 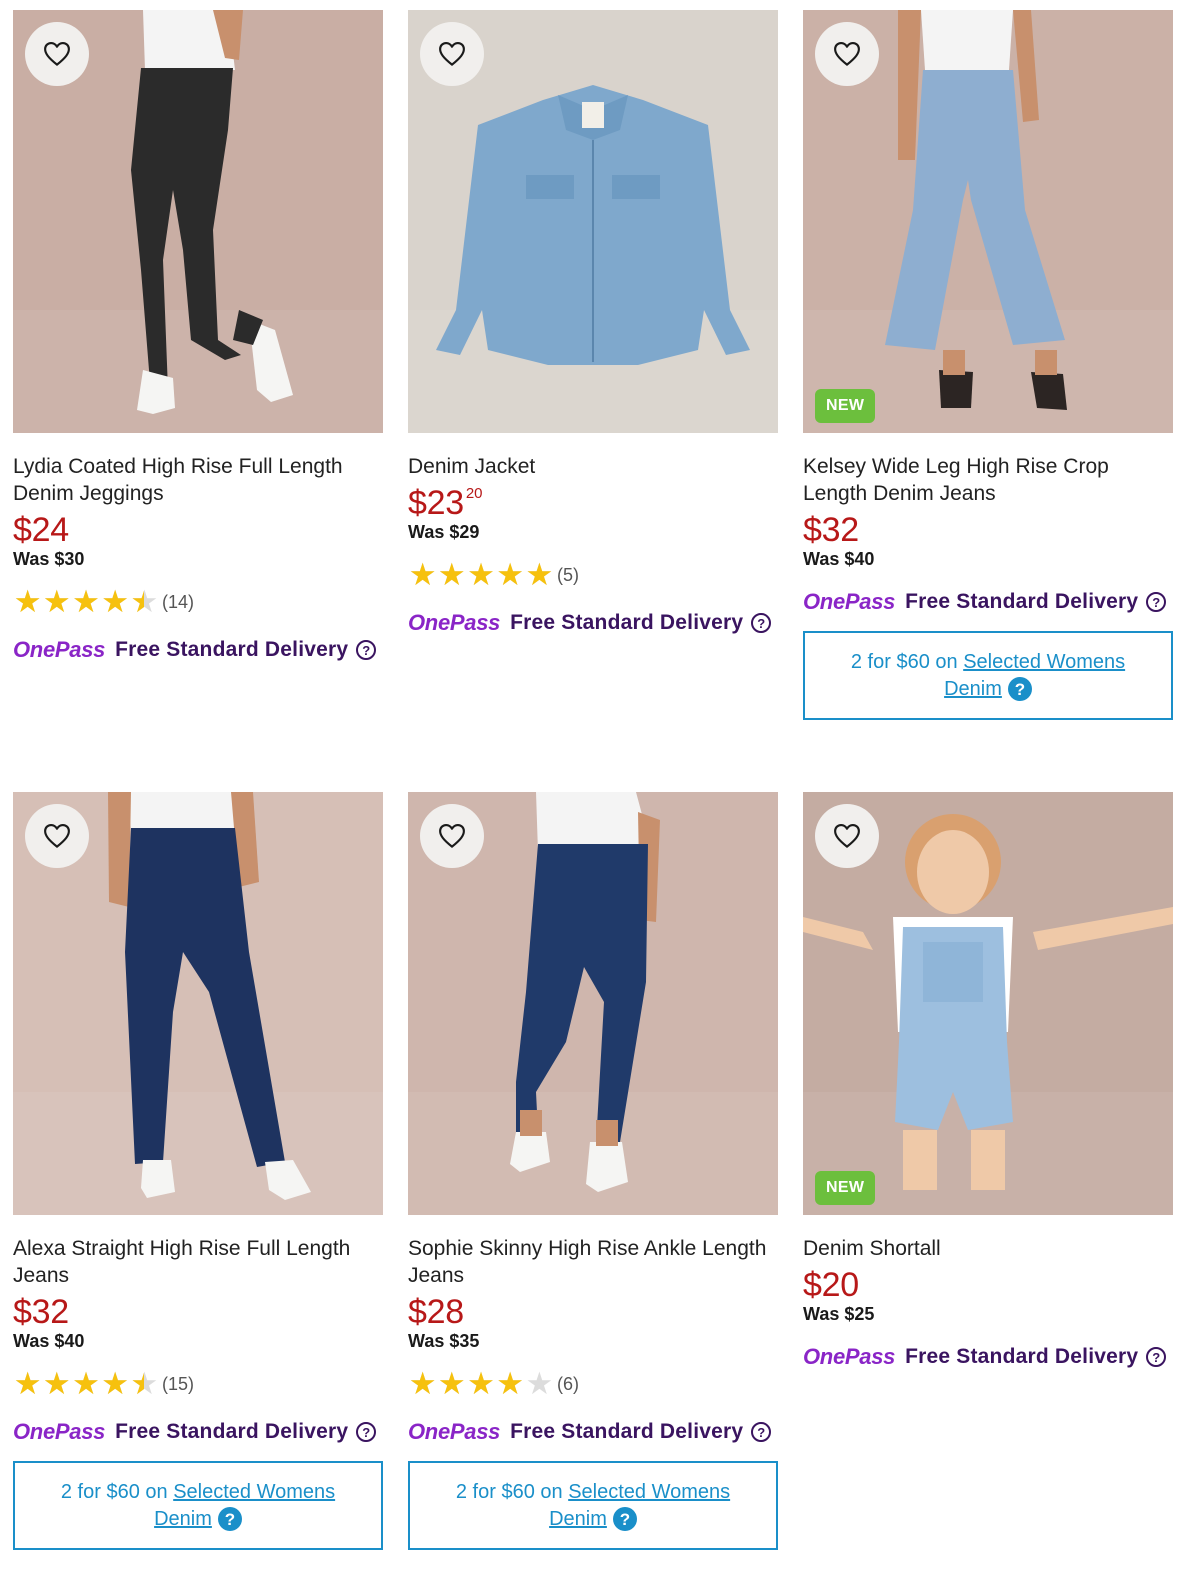 What do you see at coordinates (198, 601) in the screenshot?
I see `rating: ★ ★ ★ ★ ★ ★ ★ ★ ★ ★ (14)` at bounding box center [198, 601].